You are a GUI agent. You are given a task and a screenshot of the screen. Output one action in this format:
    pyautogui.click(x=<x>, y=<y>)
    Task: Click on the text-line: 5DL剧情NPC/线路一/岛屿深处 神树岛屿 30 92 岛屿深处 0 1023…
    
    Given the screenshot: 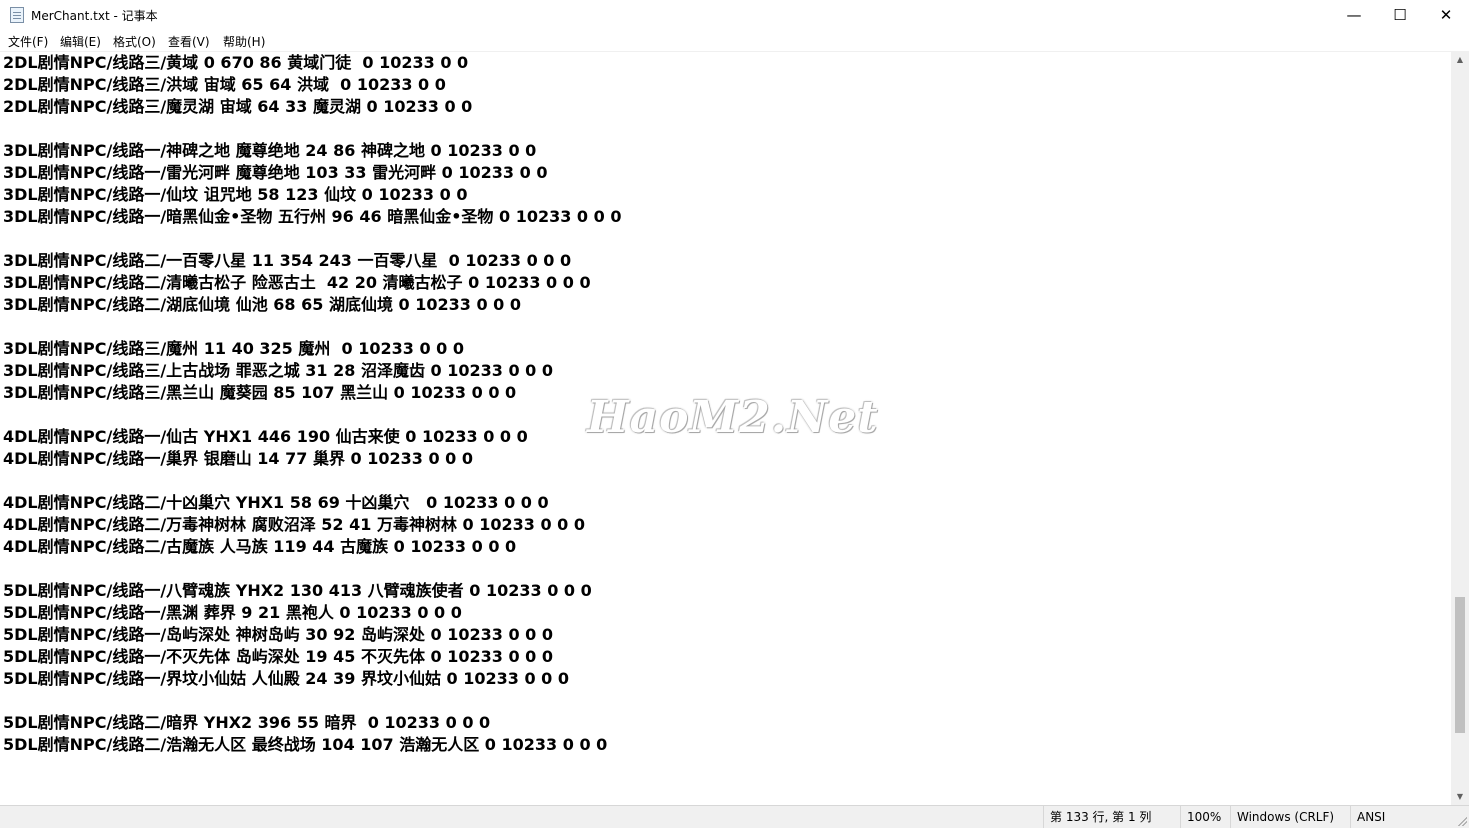 What is the action you would take?
    pyautogui.click(x=278, y=634)
    